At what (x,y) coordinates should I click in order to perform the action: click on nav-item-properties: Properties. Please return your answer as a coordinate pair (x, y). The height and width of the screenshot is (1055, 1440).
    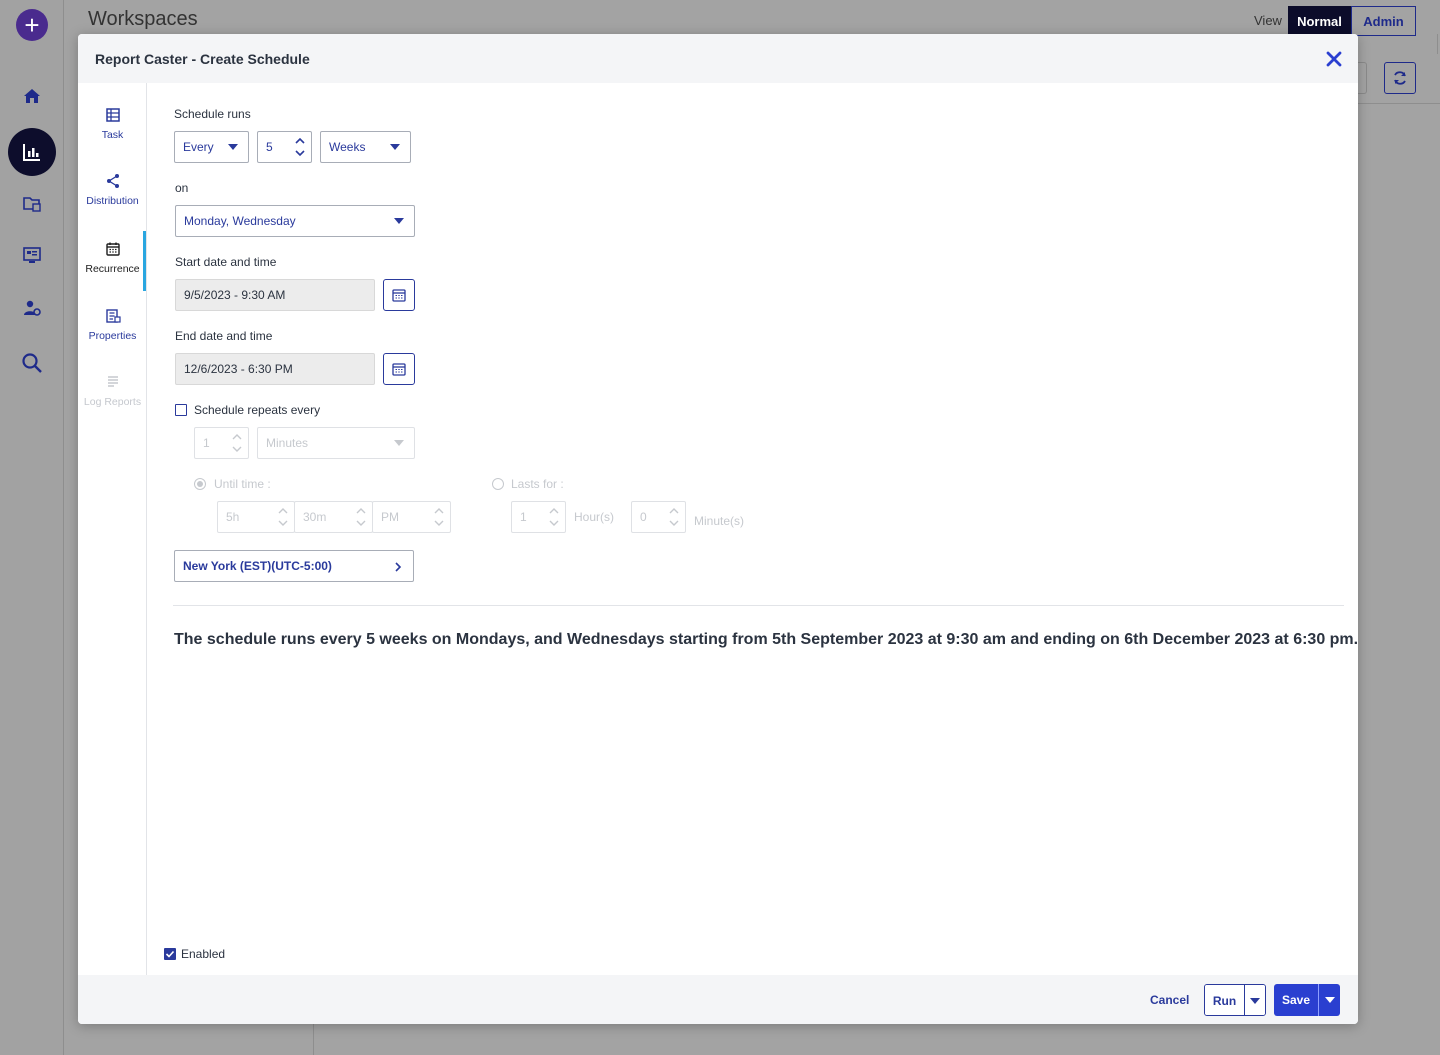
    Looking at the image, I should click on (112, 338).